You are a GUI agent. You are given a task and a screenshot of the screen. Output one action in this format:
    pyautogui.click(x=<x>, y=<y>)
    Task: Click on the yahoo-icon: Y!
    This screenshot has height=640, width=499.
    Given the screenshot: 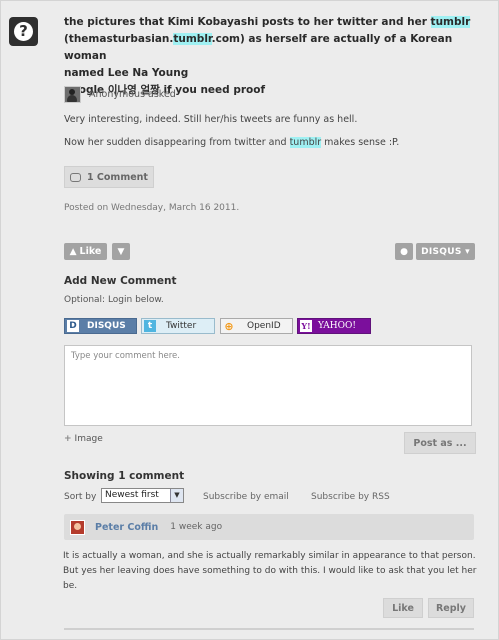 What is the action you would take?
    pyautogui.click(x=306, y=326)
    